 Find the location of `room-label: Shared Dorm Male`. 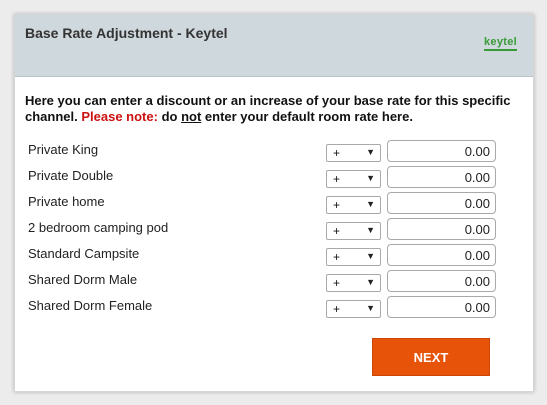

room-label: Shared Dorm Male is located at coordinates (83, 279).